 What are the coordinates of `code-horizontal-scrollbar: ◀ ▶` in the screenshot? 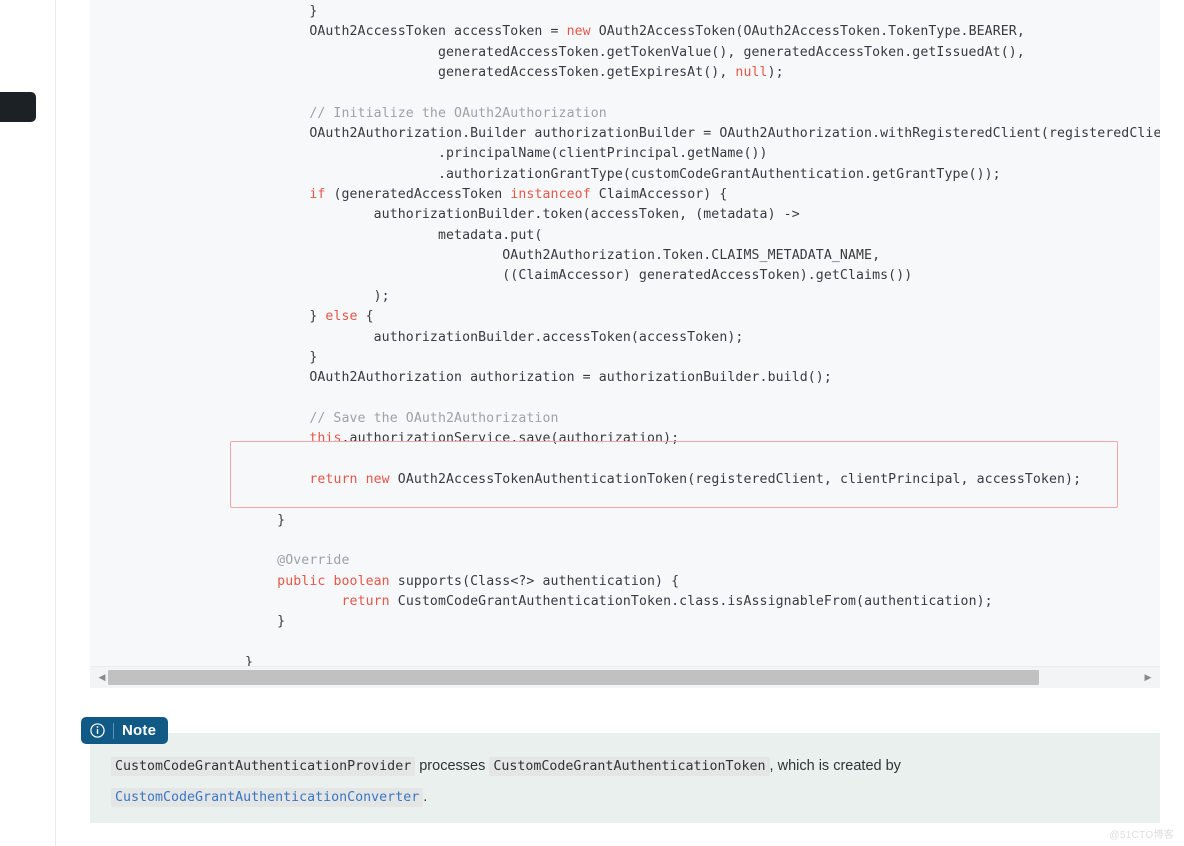 It's located at (625, 677).